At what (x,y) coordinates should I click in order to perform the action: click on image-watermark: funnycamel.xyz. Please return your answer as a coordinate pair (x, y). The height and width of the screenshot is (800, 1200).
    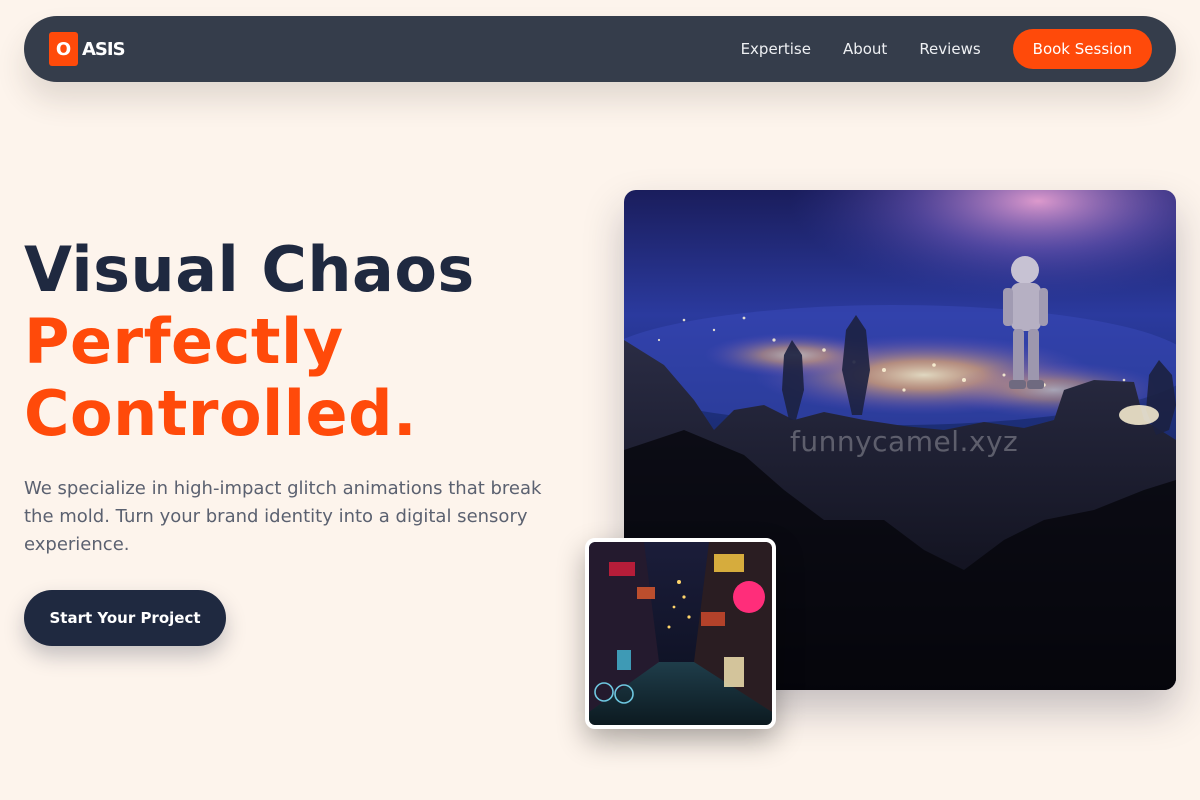
    Looking at the image, I should click on (904, 441).